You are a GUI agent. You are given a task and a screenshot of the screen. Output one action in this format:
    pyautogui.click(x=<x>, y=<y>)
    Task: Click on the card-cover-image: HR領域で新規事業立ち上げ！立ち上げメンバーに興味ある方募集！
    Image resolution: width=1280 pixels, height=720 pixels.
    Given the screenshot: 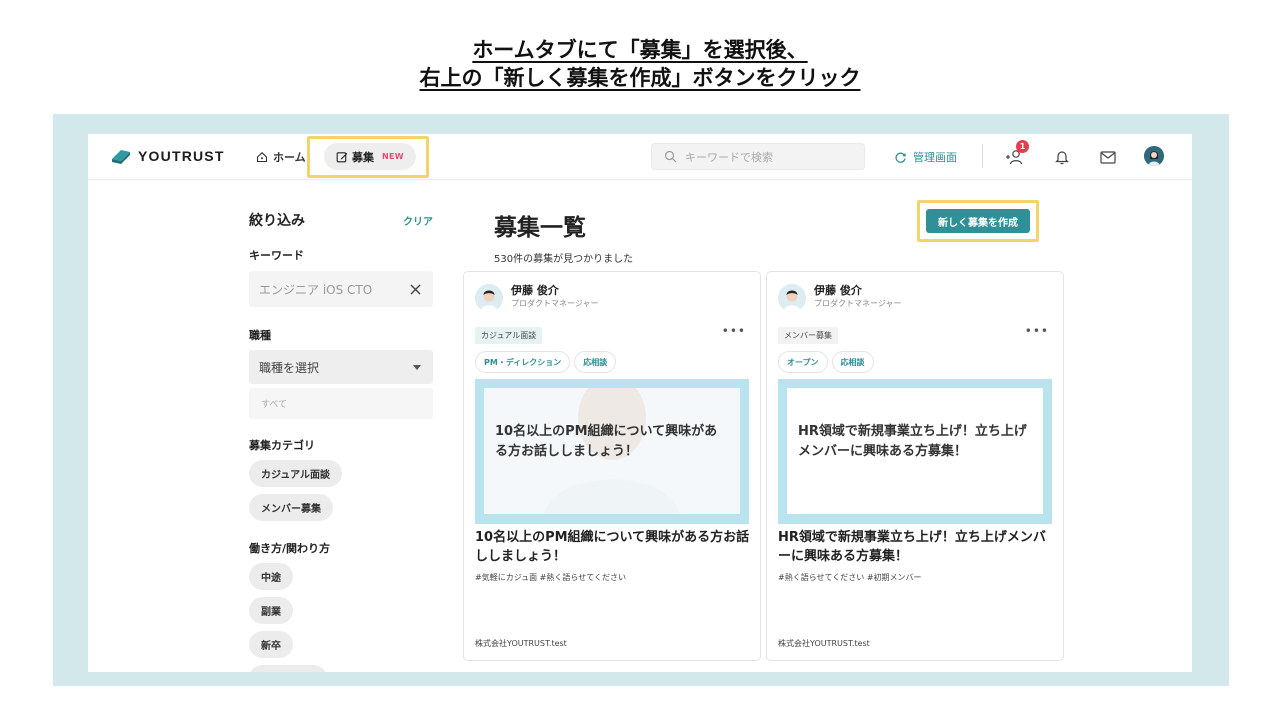 What is the action you would take?
    pyautogui.click(x=915, y=451)
    